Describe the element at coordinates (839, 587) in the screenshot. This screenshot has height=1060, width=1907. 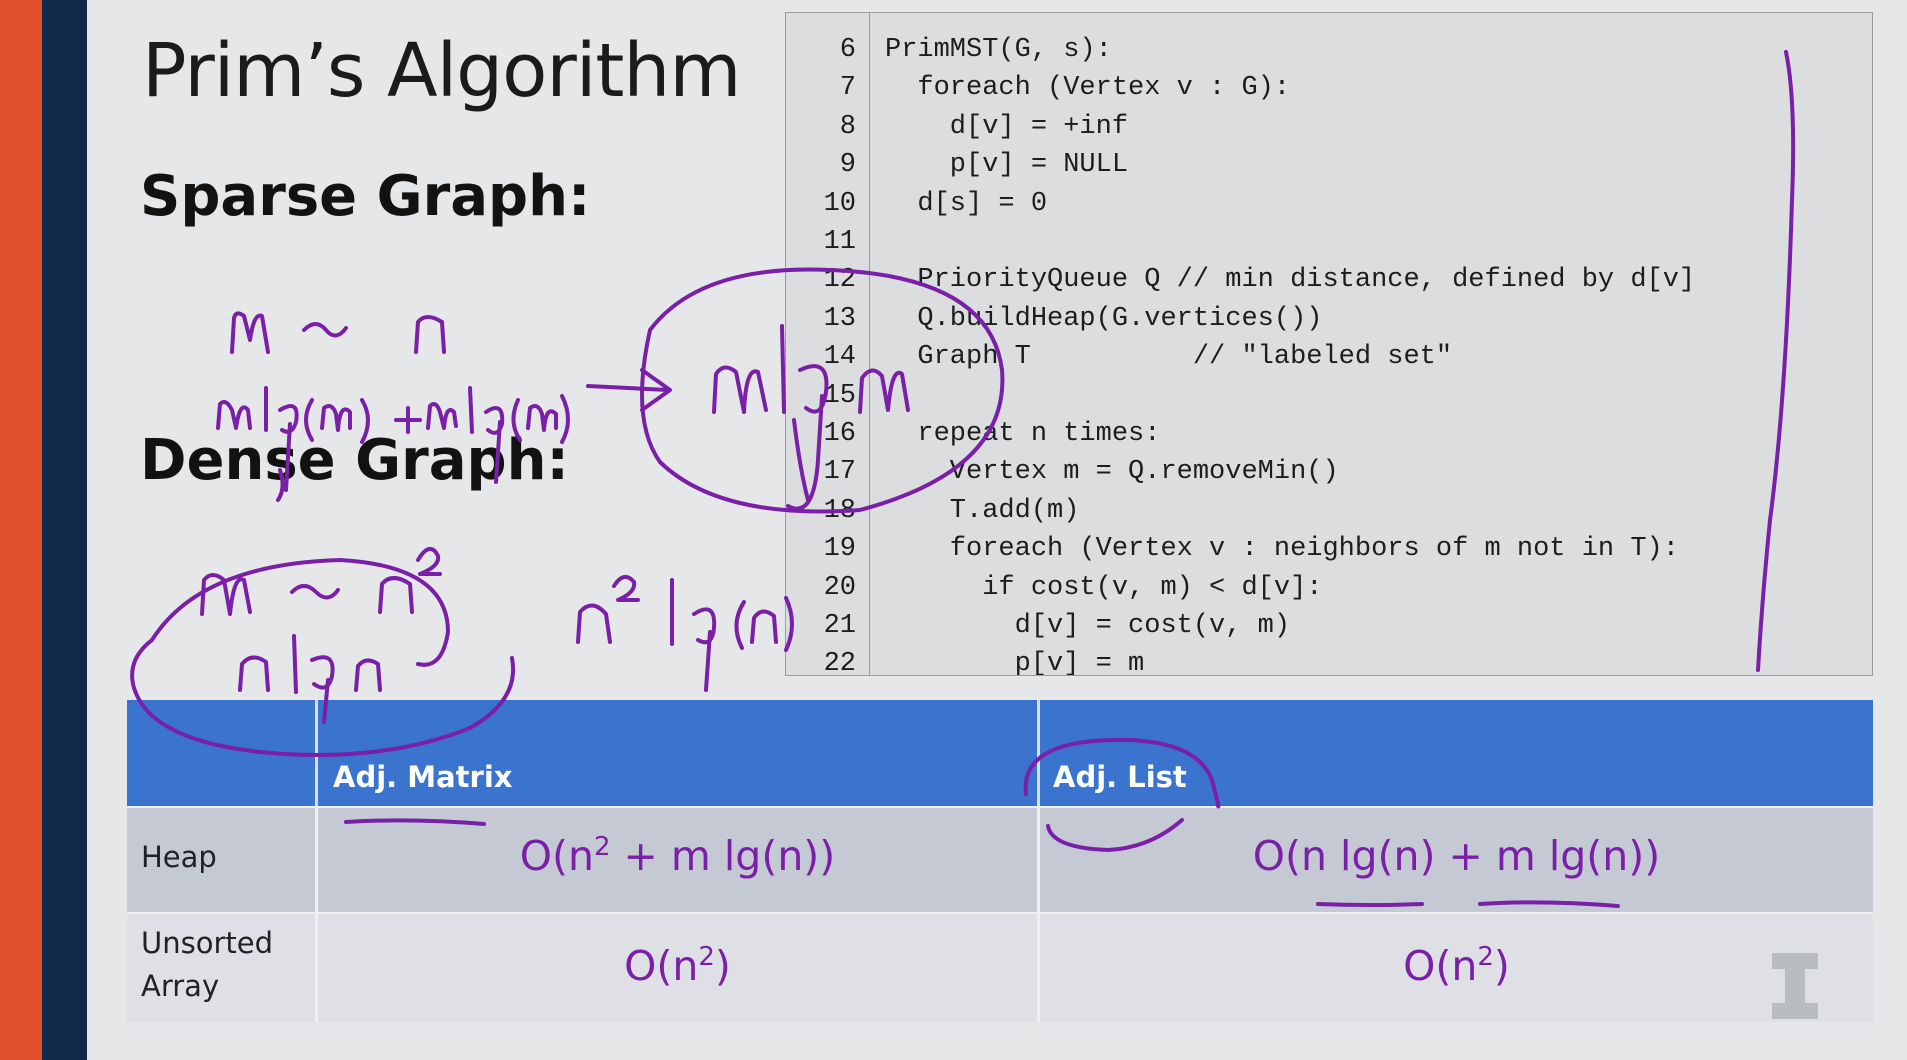
I see `line-number: 20` at that location.